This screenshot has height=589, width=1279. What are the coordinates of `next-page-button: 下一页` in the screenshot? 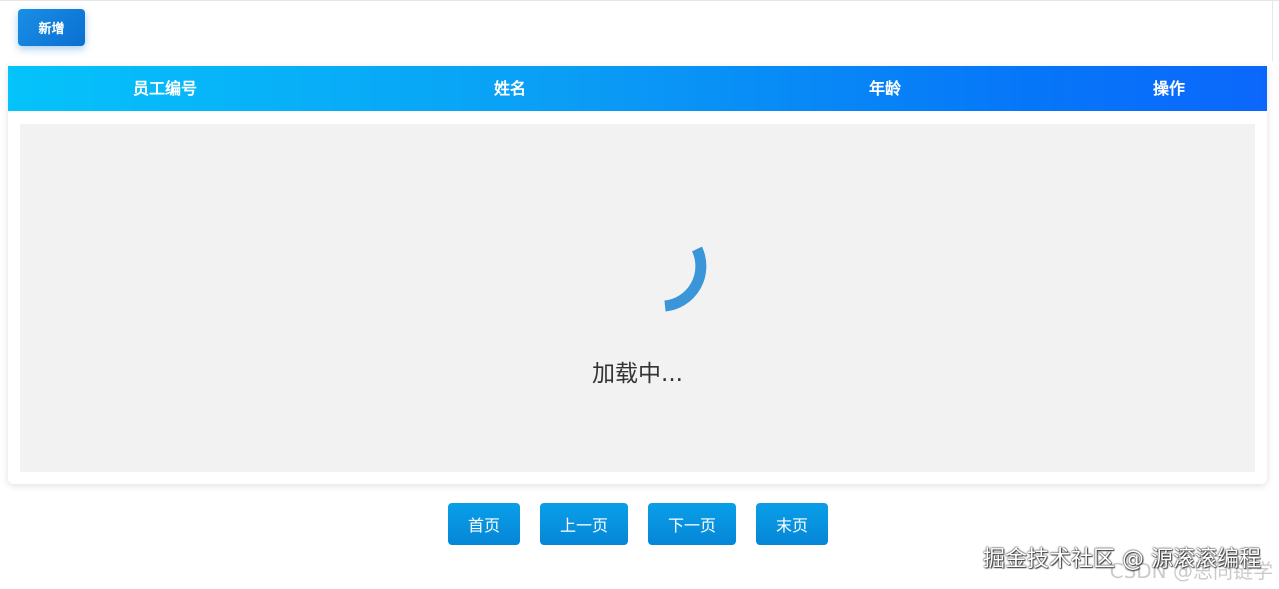 It's located at (692, 524).